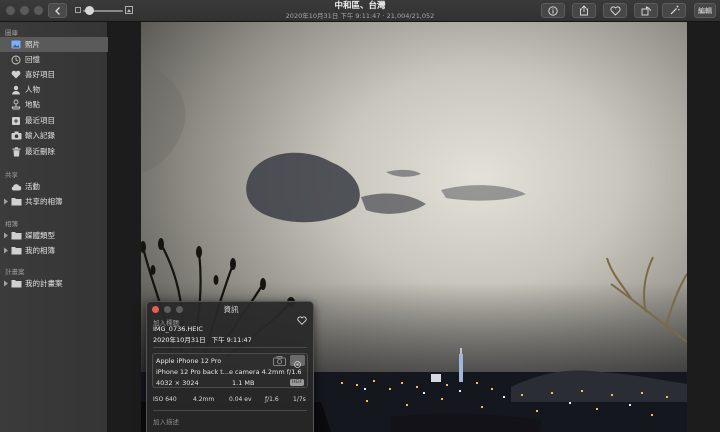 The width and height of the screenshot is (720, 432). I want to click on info-button, so click(553, 10).